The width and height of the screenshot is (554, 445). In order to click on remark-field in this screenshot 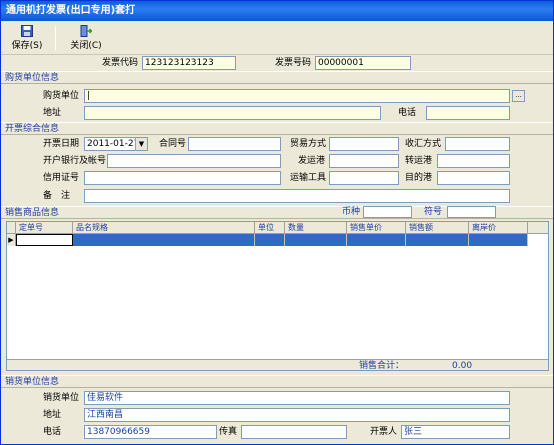, I will do `click(297, 196)`.